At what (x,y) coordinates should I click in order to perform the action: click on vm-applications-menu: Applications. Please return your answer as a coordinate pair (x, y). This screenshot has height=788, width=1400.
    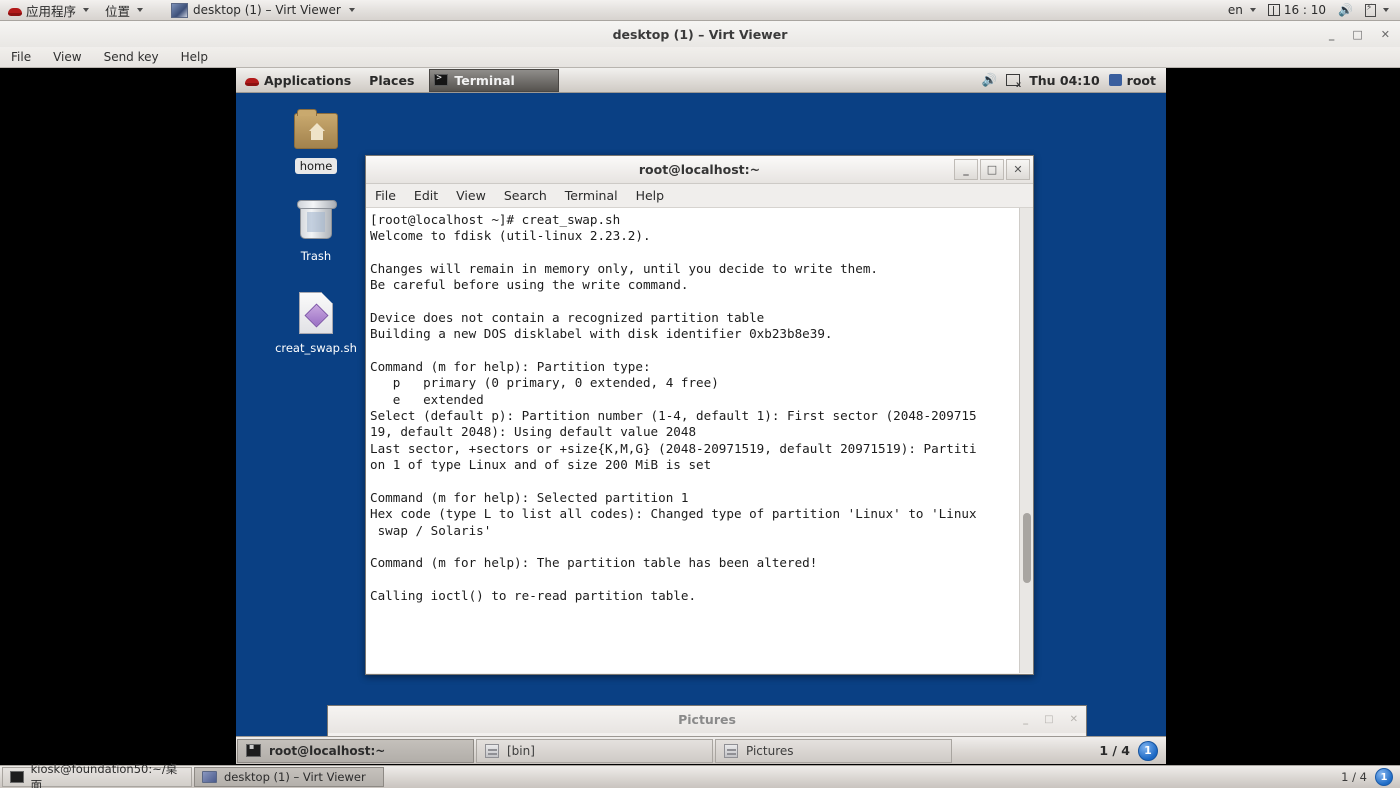
    Looking at the image, I should click on (298, 80).